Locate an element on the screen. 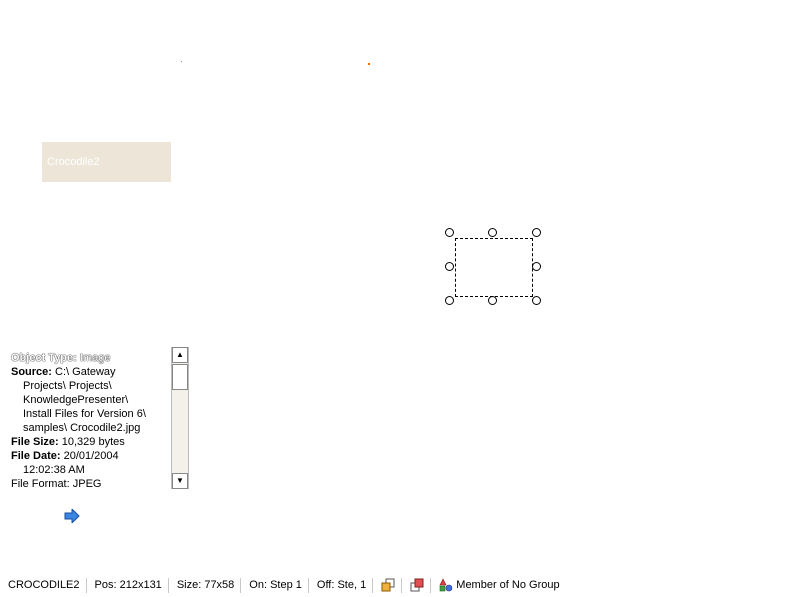 The image size is (800, 597). status-size: Size: 77x58 is located at coordinates (205, 585).